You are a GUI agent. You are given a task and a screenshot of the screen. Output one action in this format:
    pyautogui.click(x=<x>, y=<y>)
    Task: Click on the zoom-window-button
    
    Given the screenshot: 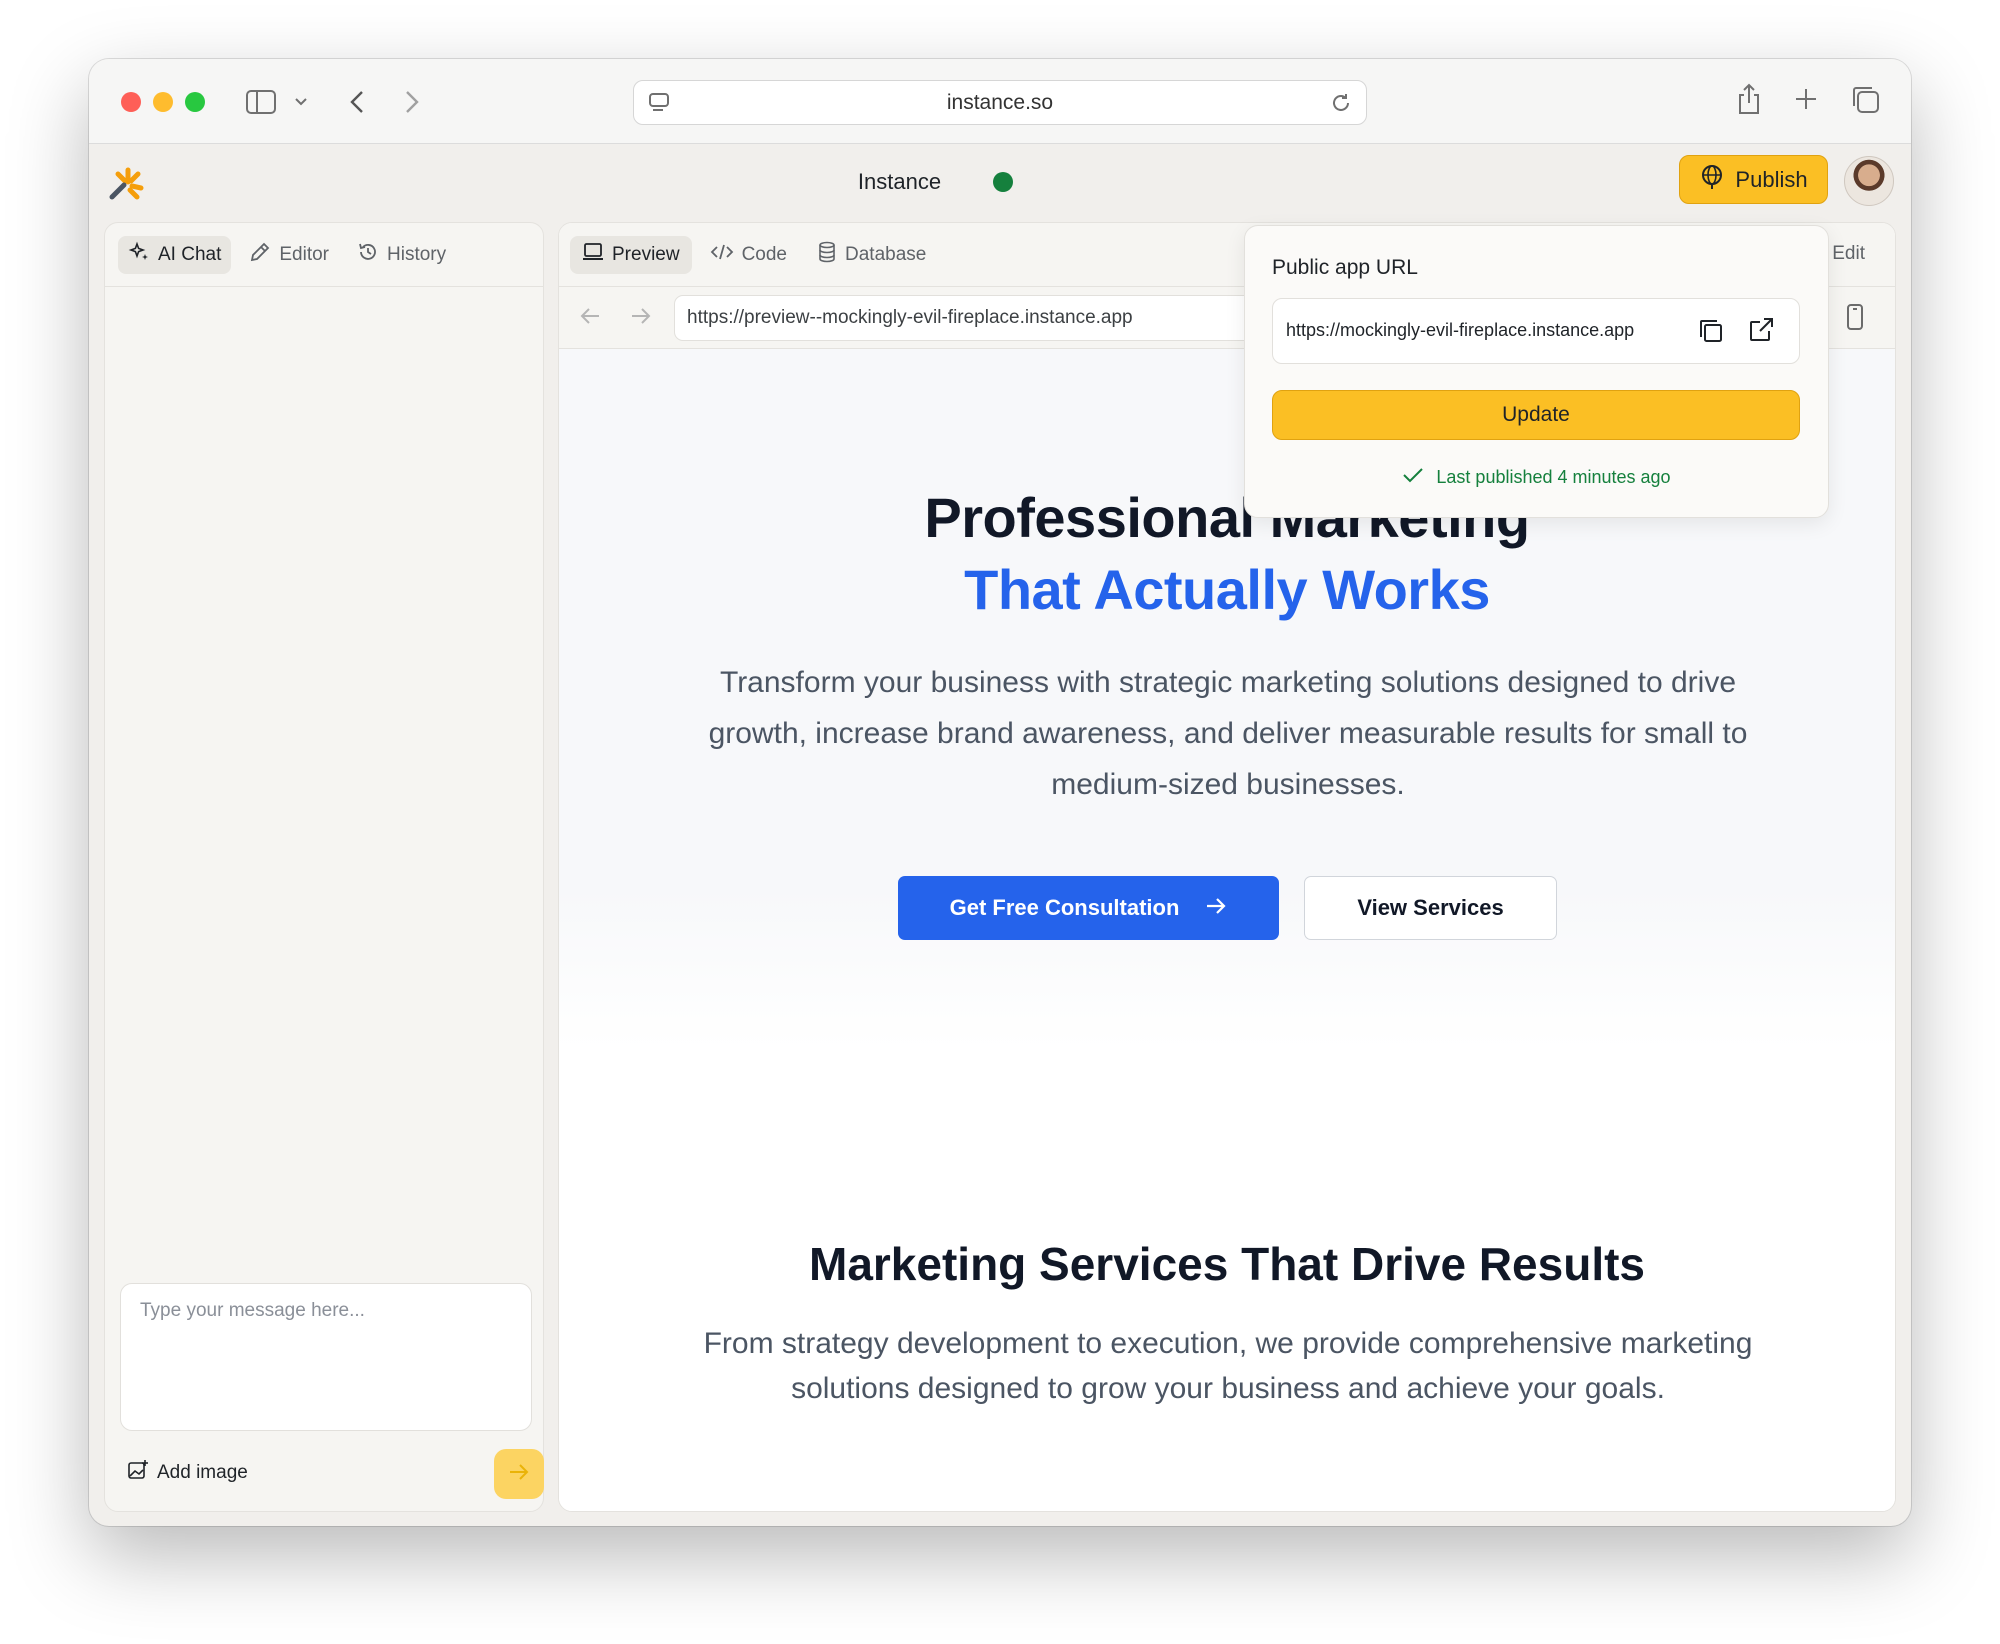 What is the action you would take?
    pyautogui.click(x=195, y=102)
    